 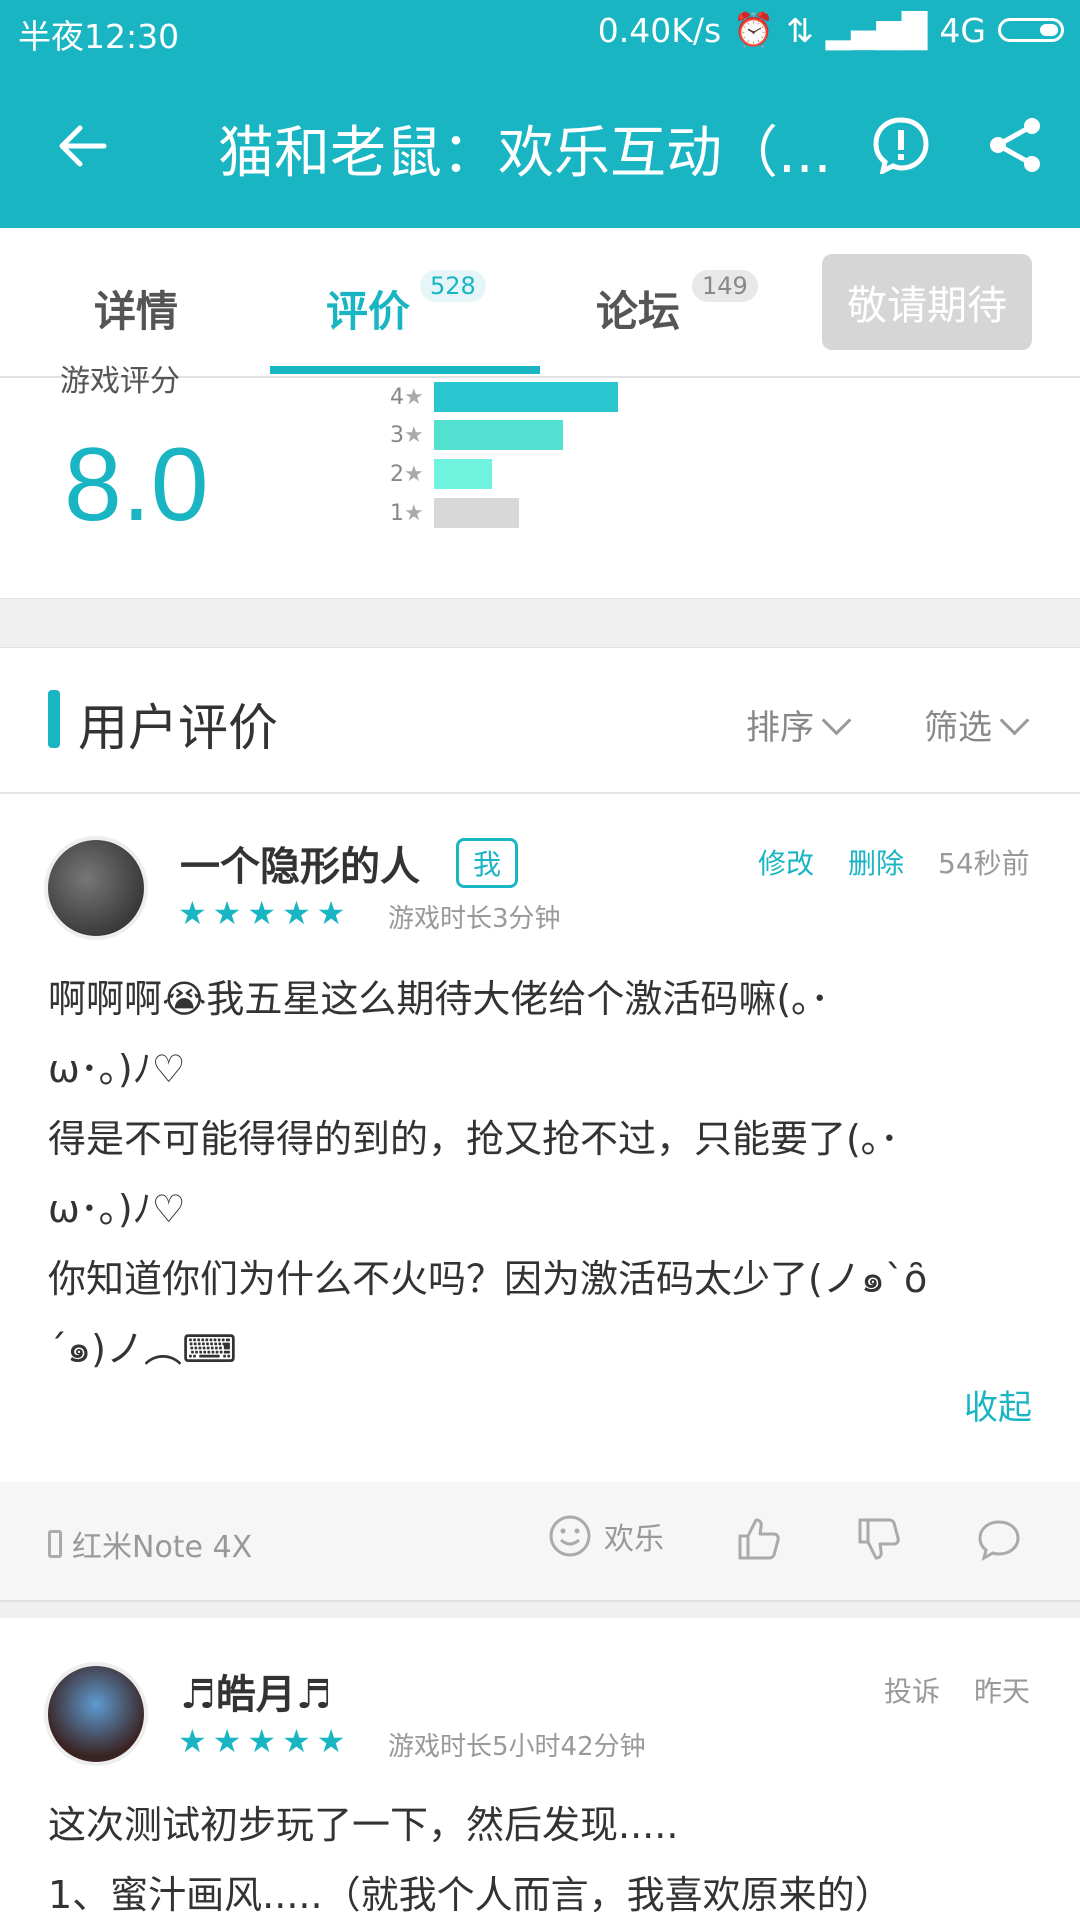 I want to click on sort-label: 排序, so click(x=780, y=728).